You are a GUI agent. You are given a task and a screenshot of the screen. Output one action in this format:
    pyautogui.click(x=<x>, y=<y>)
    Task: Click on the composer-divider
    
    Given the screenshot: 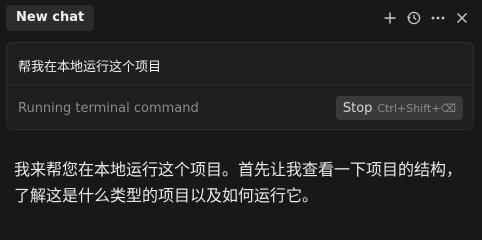 What is the action you would take?
    pyautogui.click(x=240, y=85)
    